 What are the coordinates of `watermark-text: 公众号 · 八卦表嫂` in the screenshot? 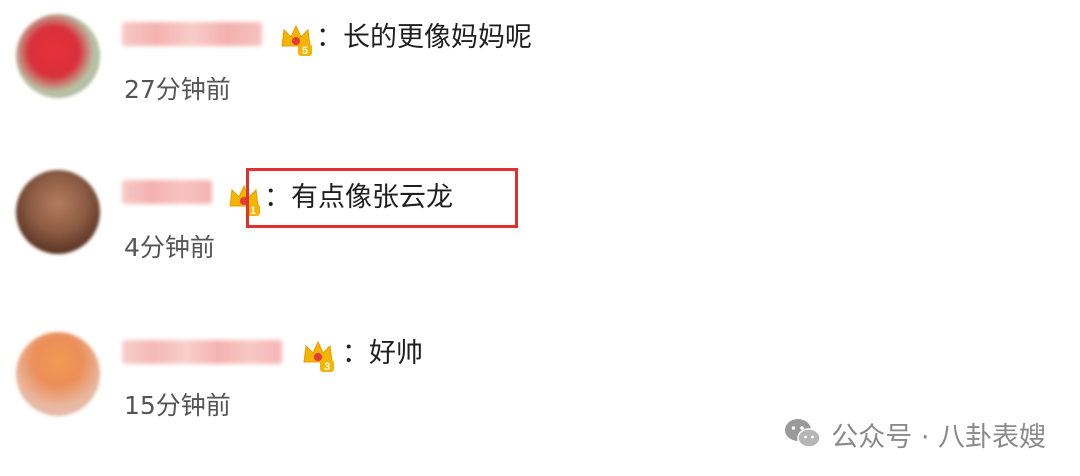 It's located at (938, 437).